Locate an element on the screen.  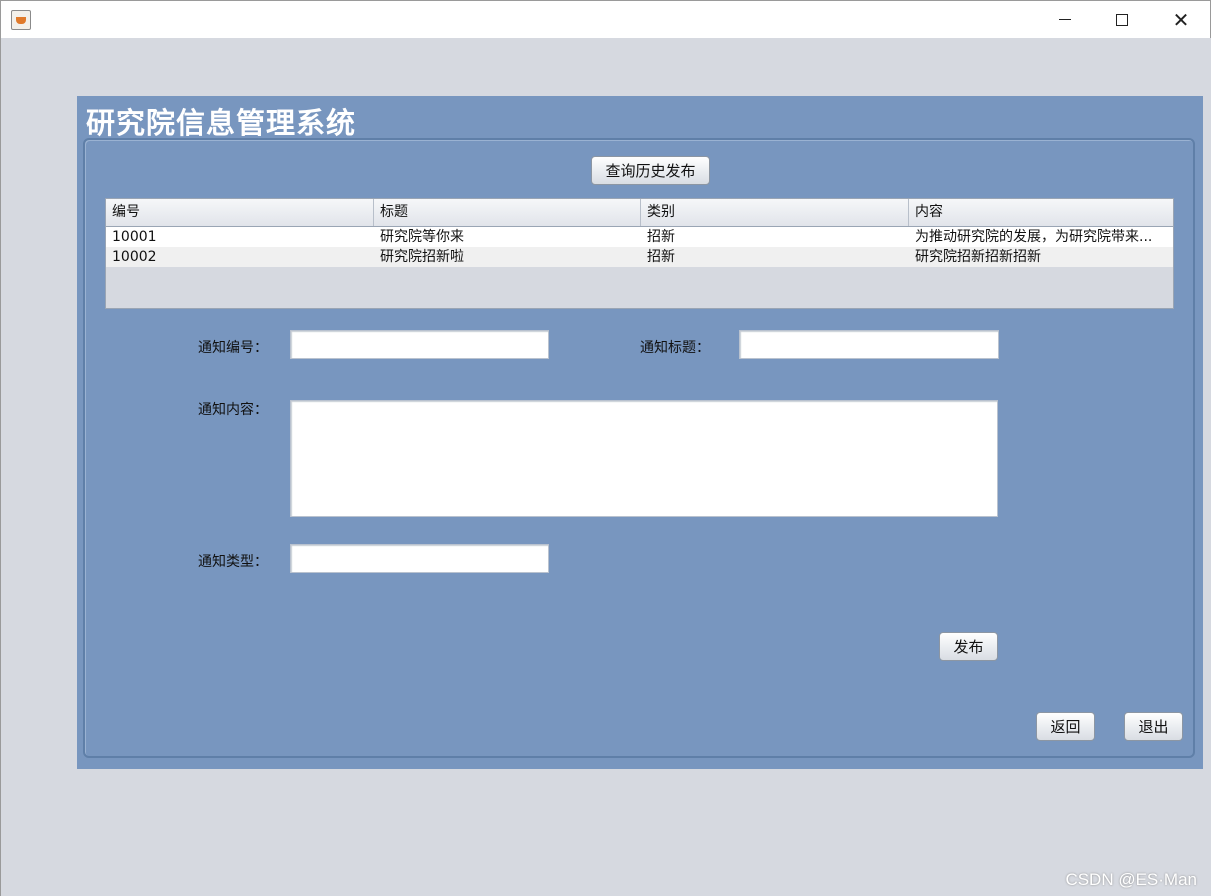
maximize-button is located at coordinates (1122, 19).